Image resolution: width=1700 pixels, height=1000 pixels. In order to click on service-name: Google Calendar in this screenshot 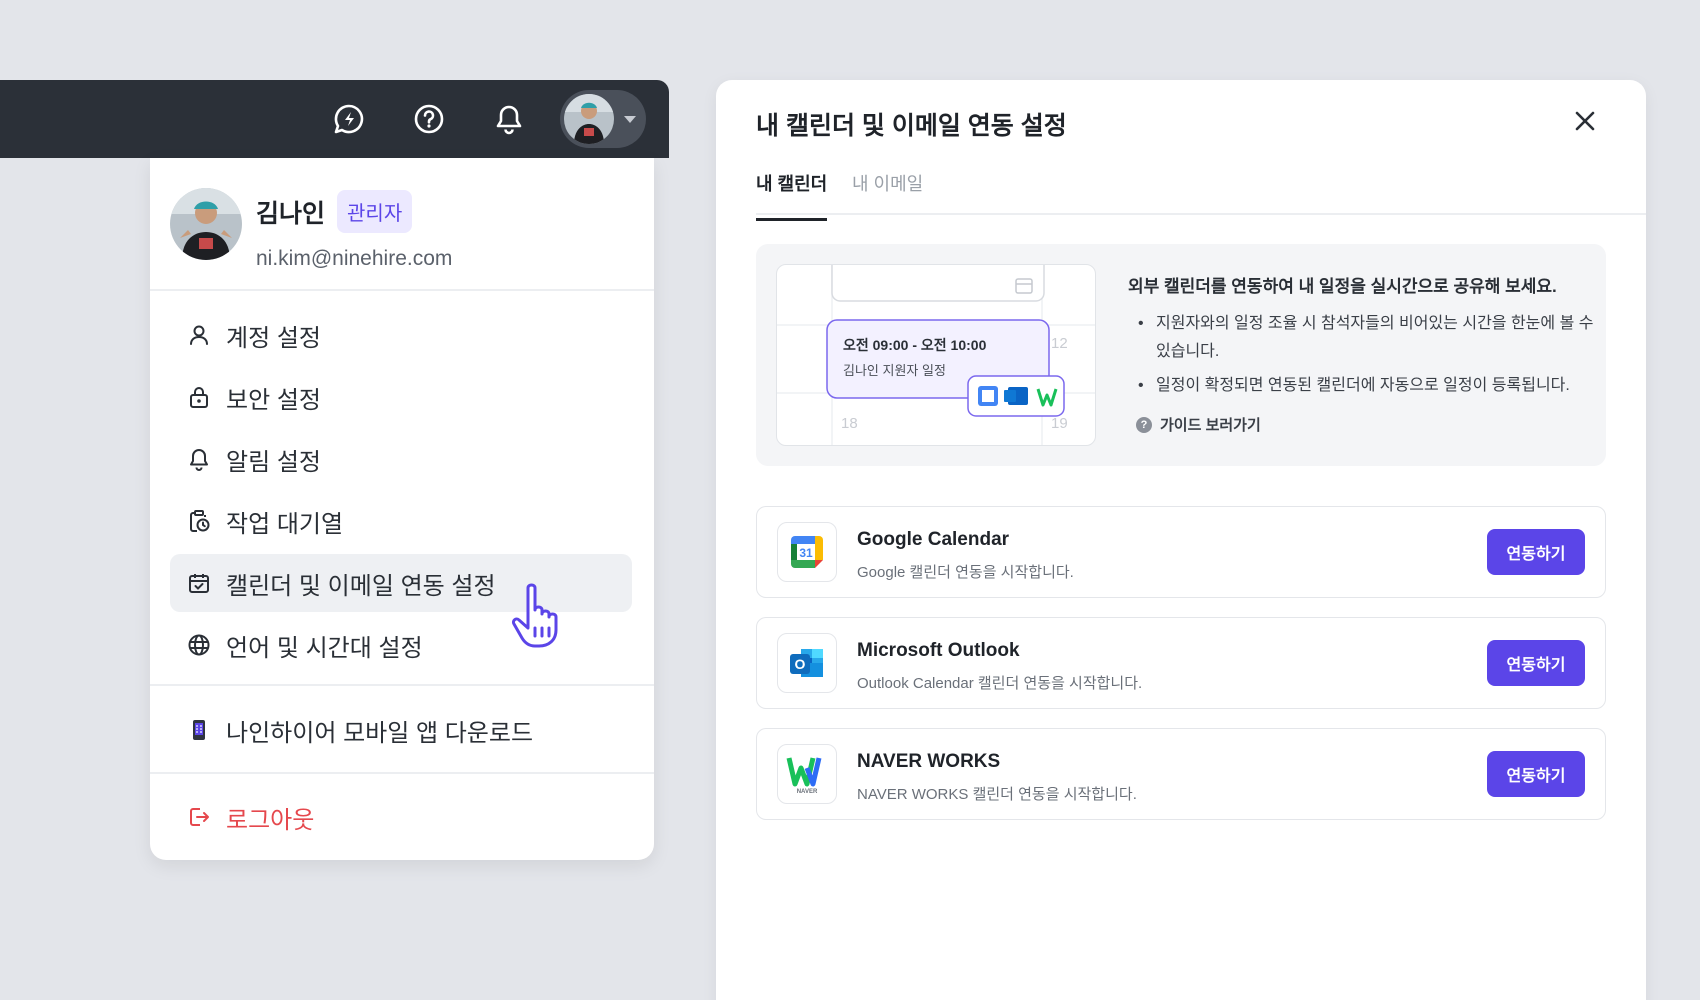, I will do `click(933, 539)`.